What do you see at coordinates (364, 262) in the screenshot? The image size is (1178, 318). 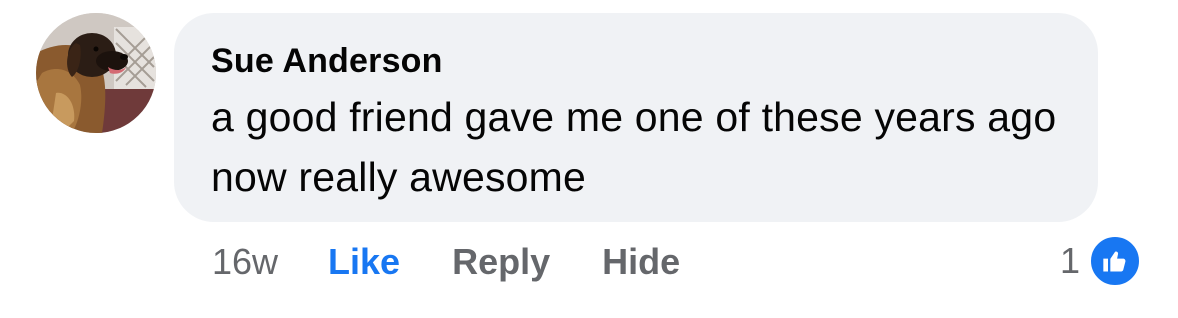 I see `like-button: Like` at bounding box center [364, 262].